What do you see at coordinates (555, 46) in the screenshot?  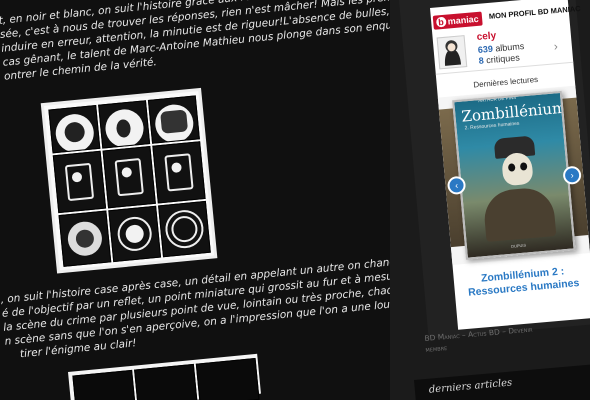 I see `chevron-right-icon: ›` at bounding box center [555, 46].